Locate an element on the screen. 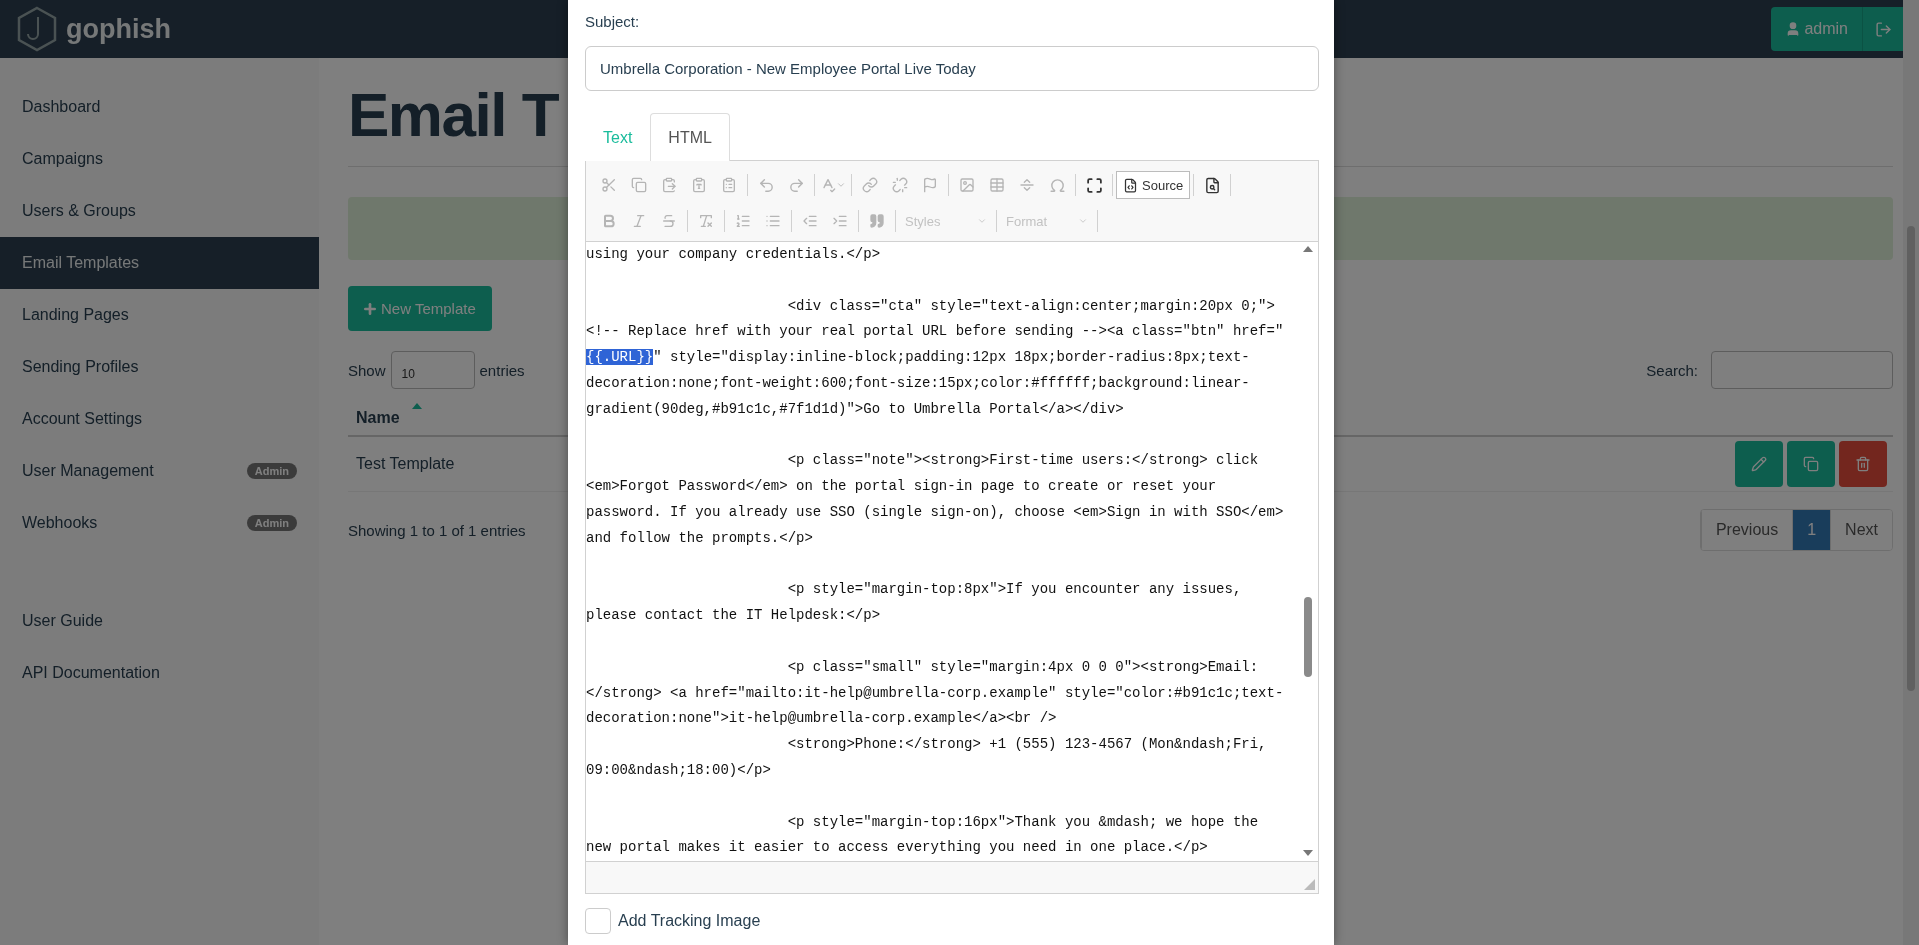  show-label: Show is located at coordinates (367, 370).